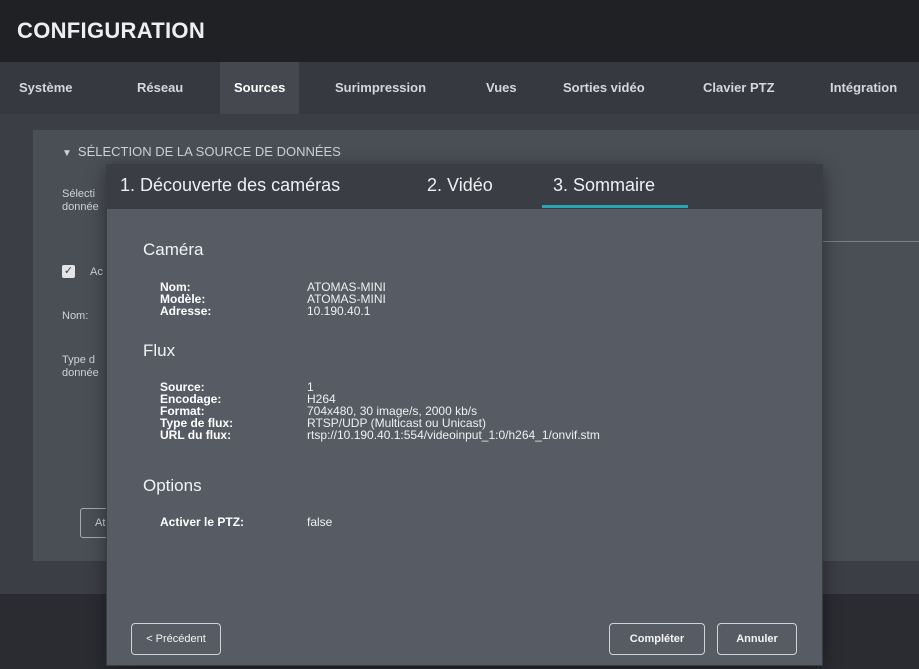  Describe the element at coordinates (68, 271) in the screenshot. I see `activate-checkbox: ✓` at that location.